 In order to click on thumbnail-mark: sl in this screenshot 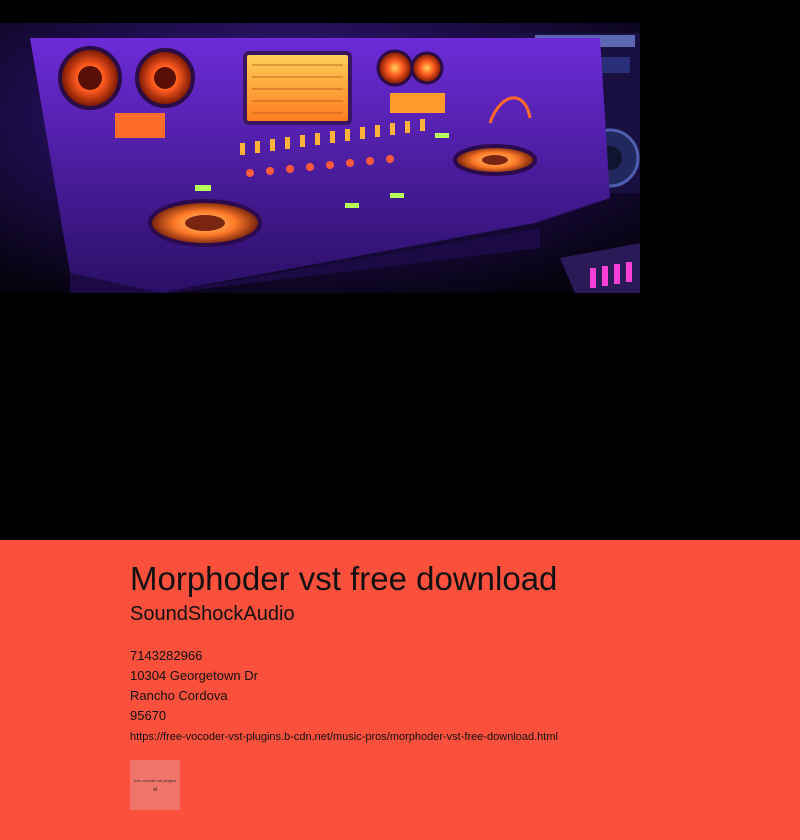, I will do `click(155, 790)`.